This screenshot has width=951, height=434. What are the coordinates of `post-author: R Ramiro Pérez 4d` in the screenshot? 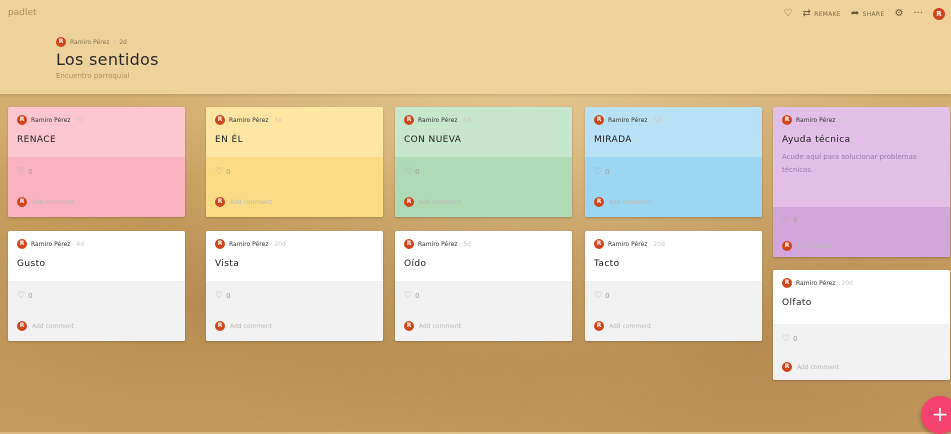 It's located at (96, 244).